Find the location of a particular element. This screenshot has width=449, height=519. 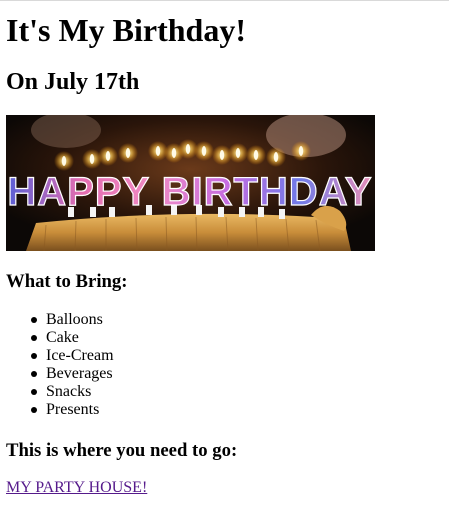

list-item: Beverages is located at coordinates (60, 374).